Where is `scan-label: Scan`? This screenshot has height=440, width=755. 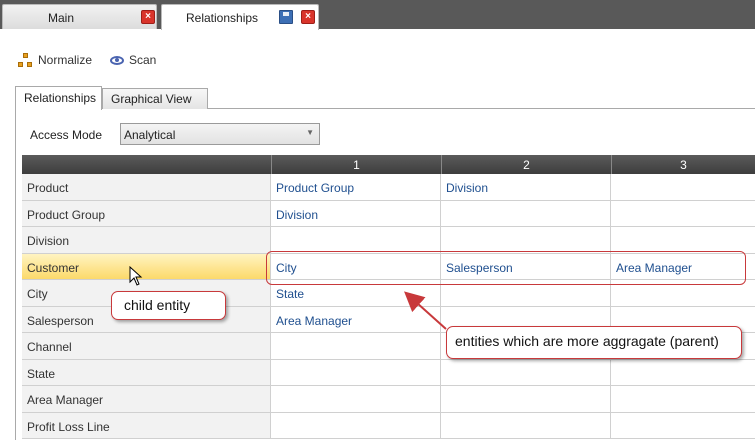
scan-label: Scan is located at coordinates (143, 60).